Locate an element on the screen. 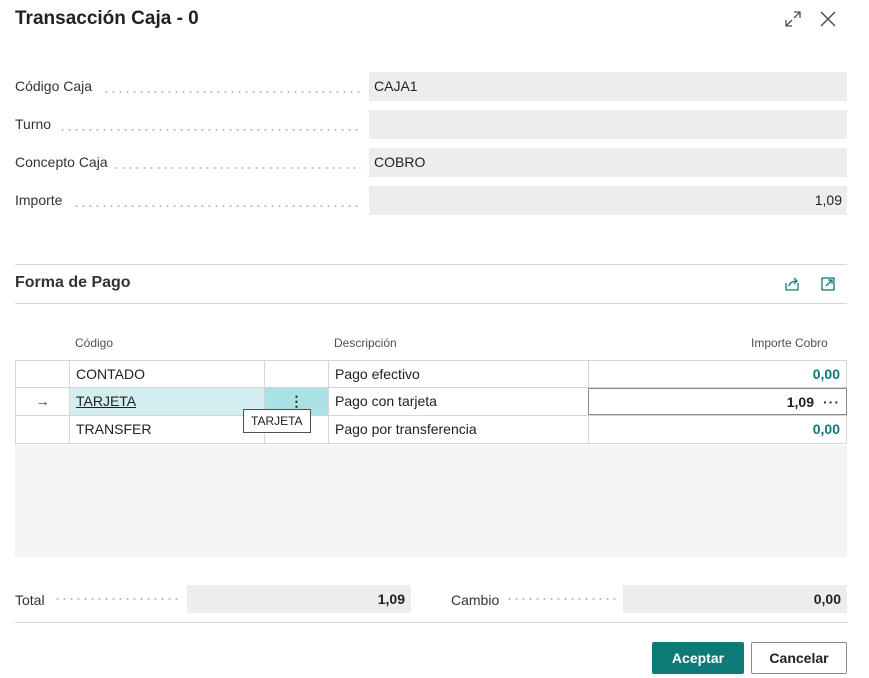 The height and width of the screenshot is (678, 869). field-turno: Turno is located at coordinates (431, 124).